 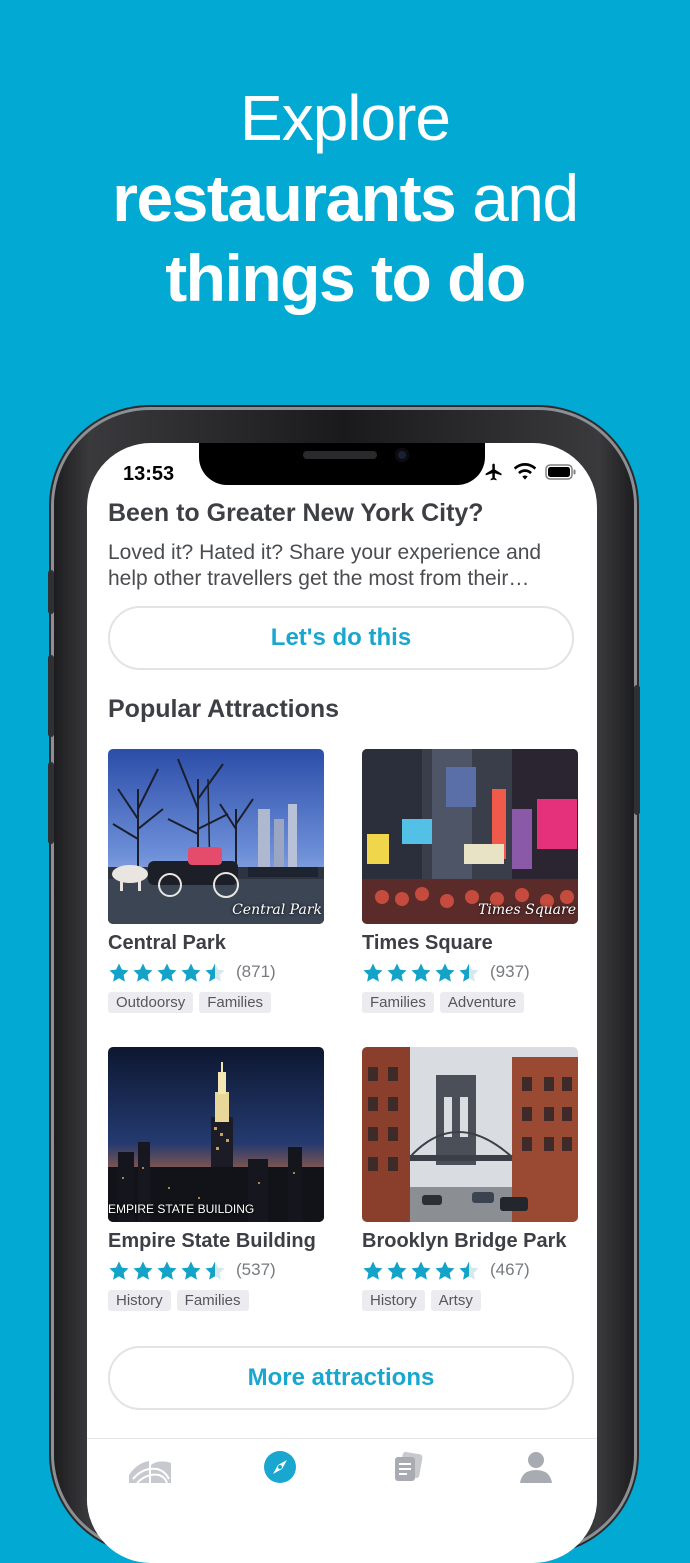 What do you see at coordinates (216, 1241) in the screenshot?
I see `attraction-name: Empire State Building` at bounding box center [216, 1241].